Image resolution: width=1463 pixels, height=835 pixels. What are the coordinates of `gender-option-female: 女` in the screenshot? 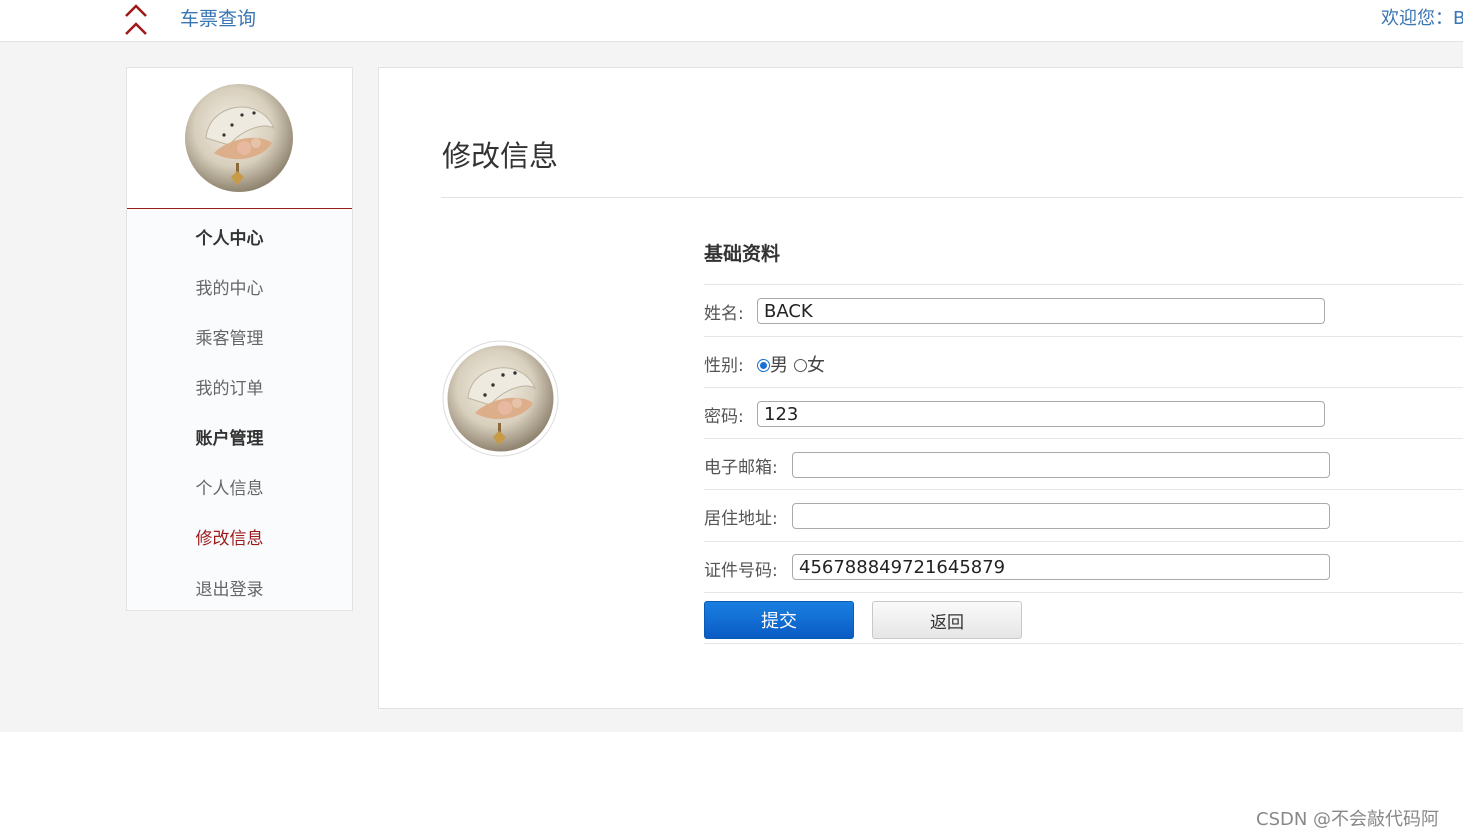 It's located at (809, 364).